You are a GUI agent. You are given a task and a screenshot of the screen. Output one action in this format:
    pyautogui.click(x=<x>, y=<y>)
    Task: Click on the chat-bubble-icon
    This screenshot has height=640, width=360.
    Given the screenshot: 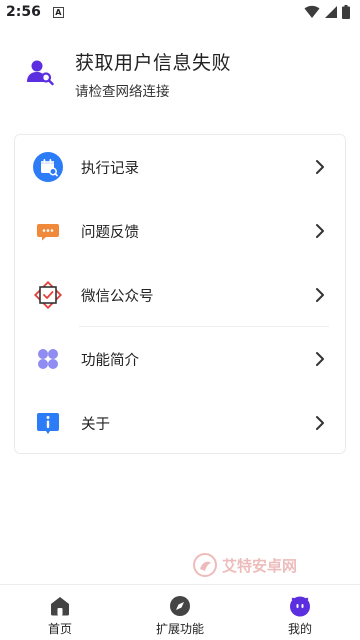 What is the action you would take?
    pyautogui.click(x=48, y=232)
    